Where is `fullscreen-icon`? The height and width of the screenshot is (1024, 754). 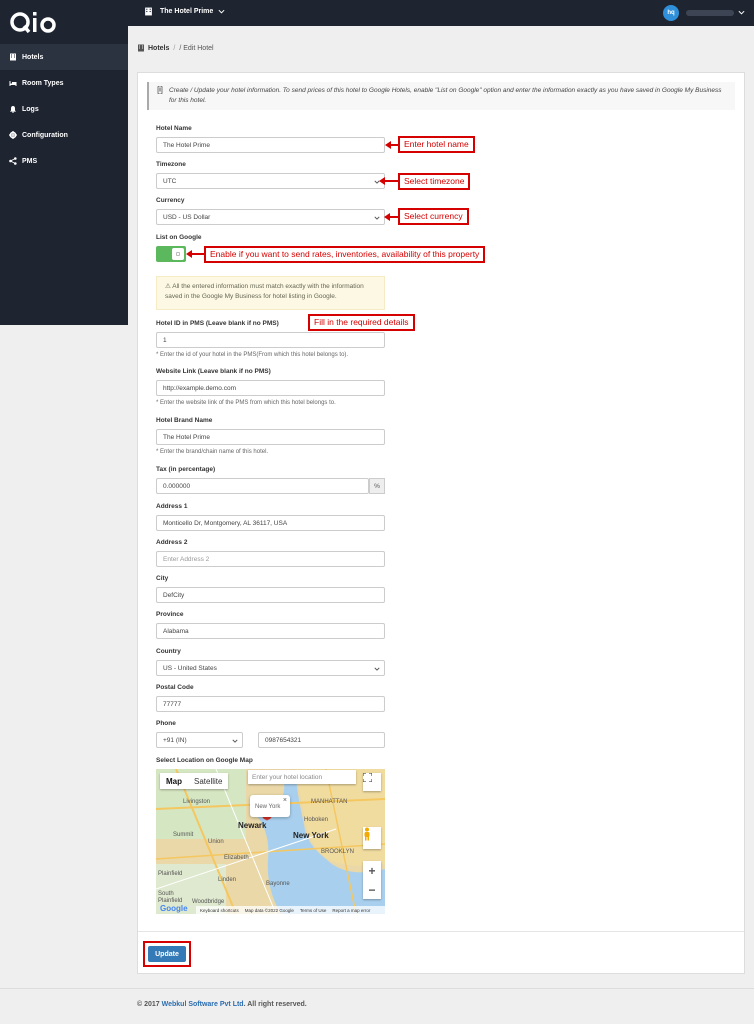
fullscreen-icon is located at coordinates (372, 782).